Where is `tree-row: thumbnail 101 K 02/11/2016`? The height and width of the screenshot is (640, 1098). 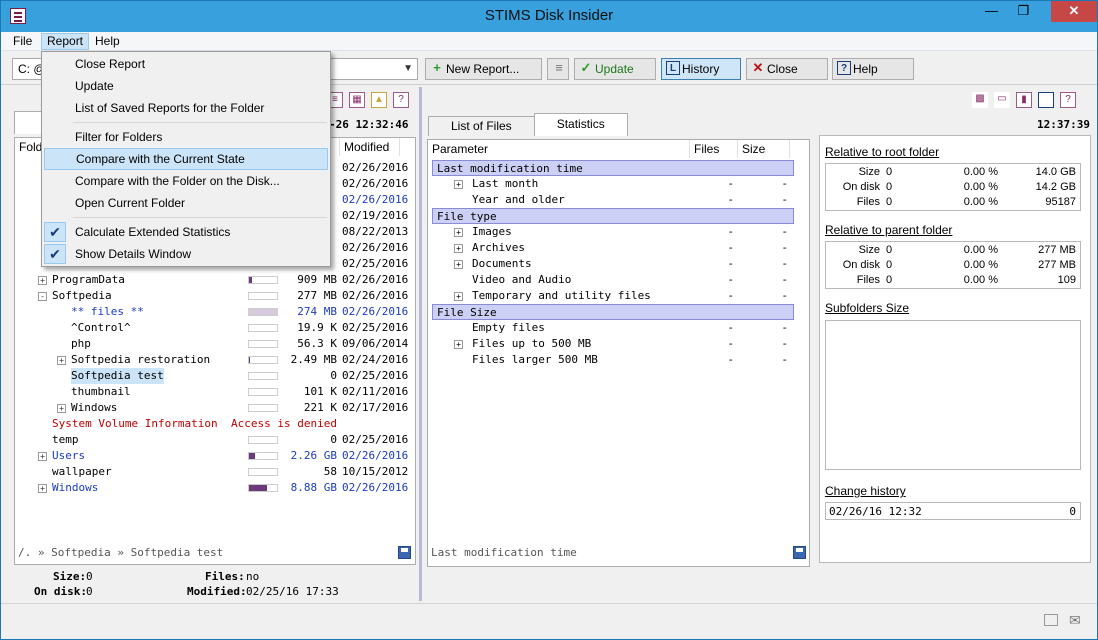
tree-row: thumbnail 101 K 02/11/2016 is located at coordinates (212, 392).